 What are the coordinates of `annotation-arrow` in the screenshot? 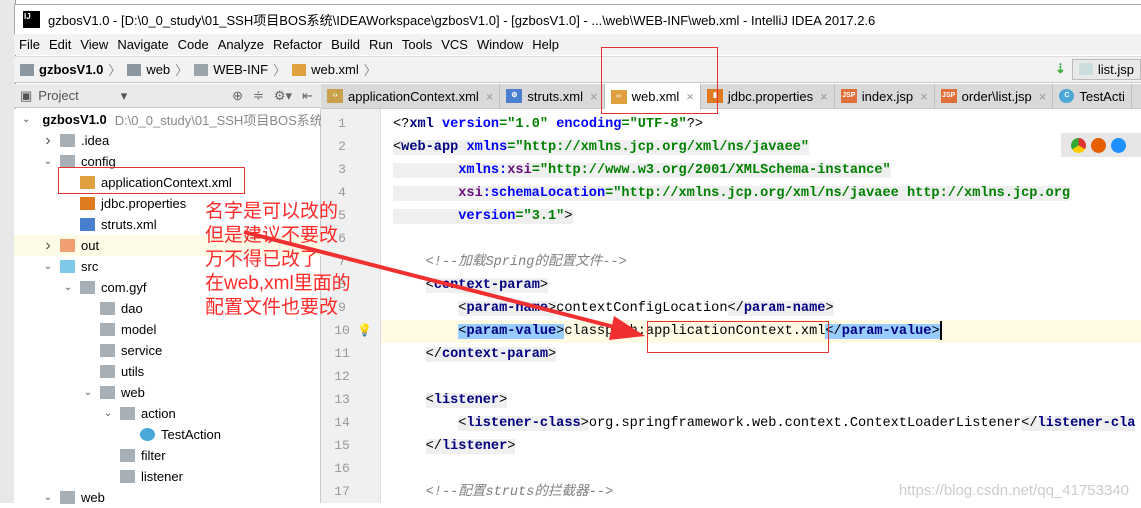 It's located at (444, 285).